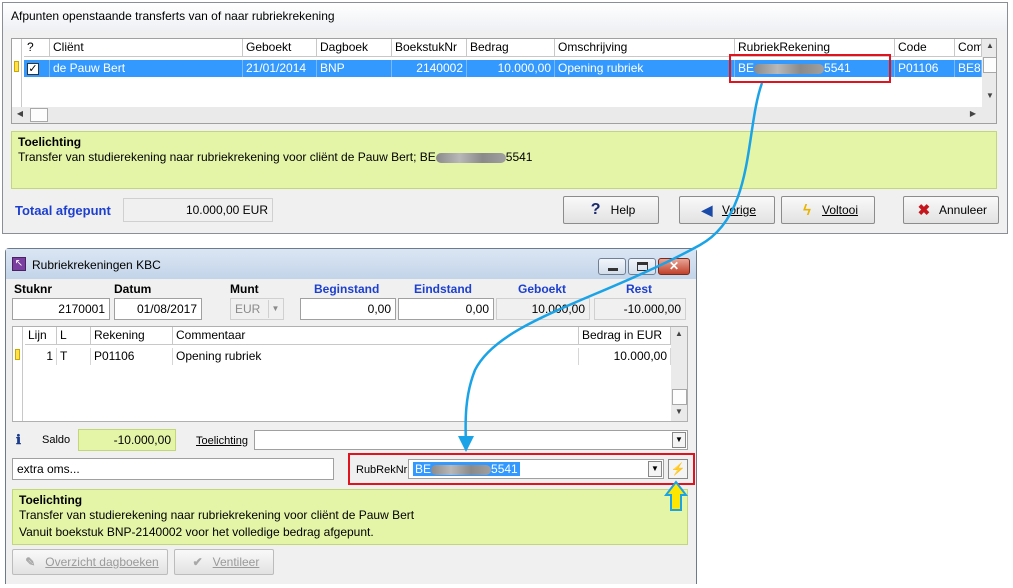 This screenshot has height=588, width=1013. I want to click on link-chain-icon: ⚡, so click(678, 469).